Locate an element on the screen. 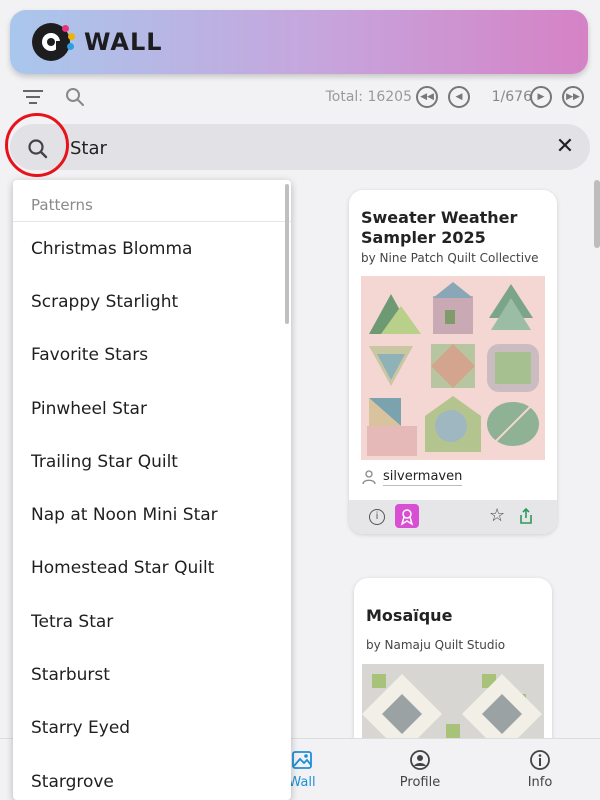 This screenshot has width=600, height=800. suggestion-item: Starburst is located at coordinates (152, 674).